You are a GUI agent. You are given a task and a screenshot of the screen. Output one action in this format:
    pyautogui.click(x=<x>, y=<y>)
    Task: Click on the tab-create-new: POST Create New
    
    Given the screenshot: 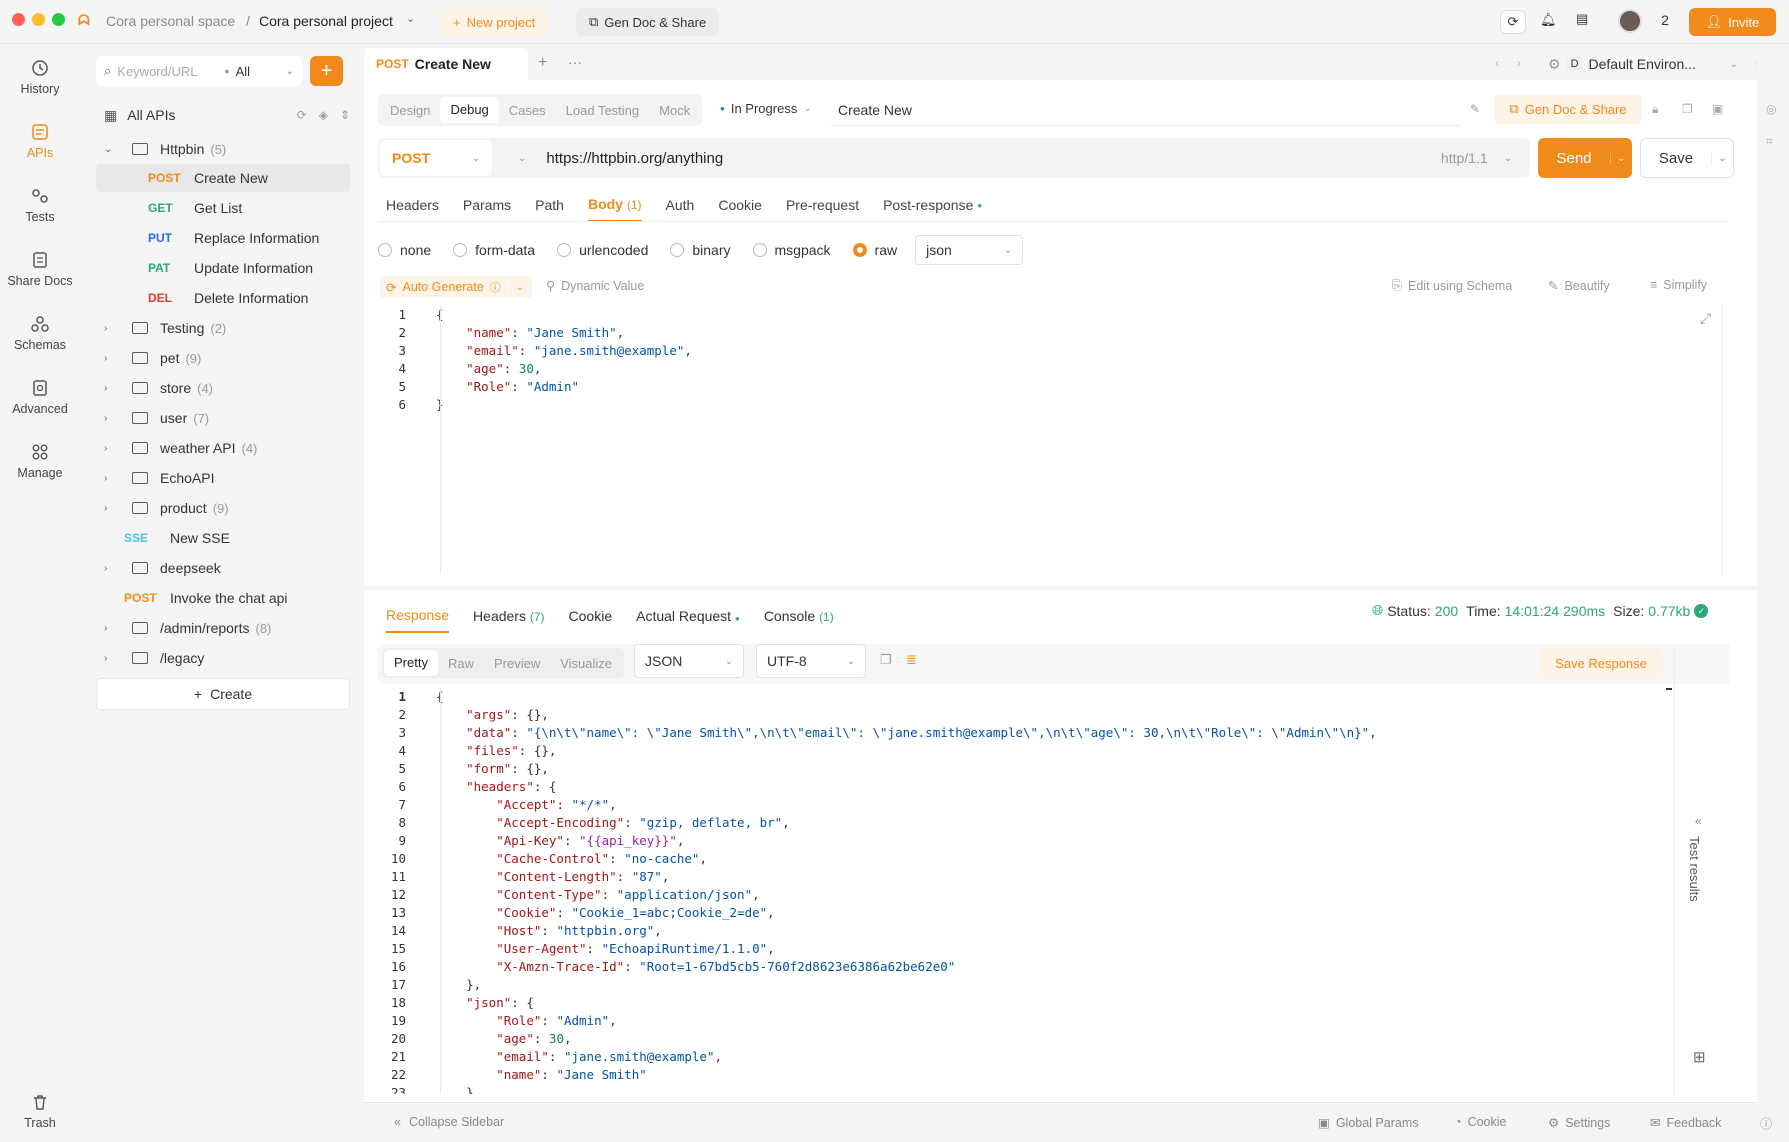 What is the action you would take?
    pyautogui.click(x=446, y=64)
    